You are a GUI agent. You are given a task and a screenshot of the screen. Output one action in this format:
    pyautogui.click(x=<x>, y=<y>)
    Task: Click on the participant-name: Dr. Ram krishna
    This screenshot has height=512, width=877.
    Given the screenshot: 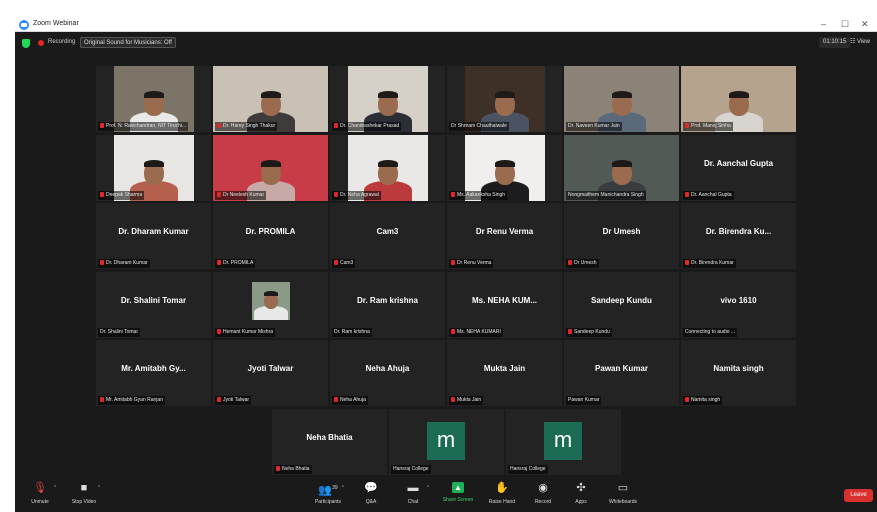 What is the action you would take?
    pyautogui.click(x=352, y=332)
    